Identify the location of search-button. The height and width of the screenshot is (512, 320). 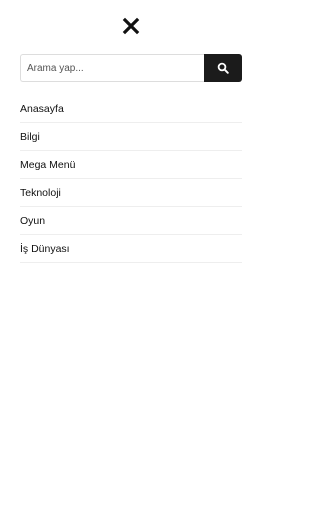
(223, 68).